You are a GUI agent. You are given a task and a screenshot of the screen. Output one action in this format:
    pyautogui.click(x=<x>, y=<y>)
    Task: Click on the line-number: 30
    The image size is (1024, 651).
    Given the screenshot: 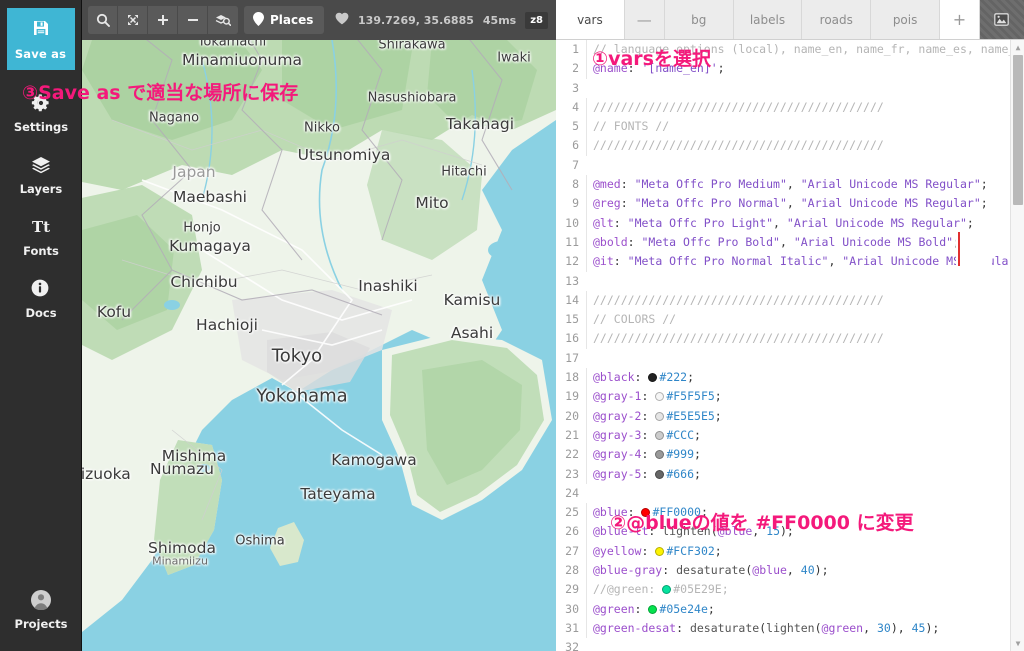 What is the action you would take?
    pyautogui.click(x=572, y=608)
    